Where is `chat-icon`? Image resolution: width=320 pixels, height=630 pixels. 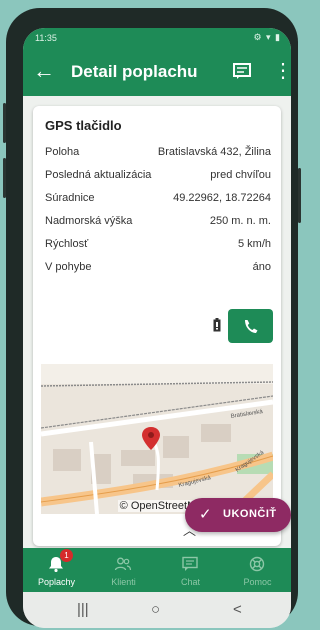
chat-icon is located at coordinates (190, 563).